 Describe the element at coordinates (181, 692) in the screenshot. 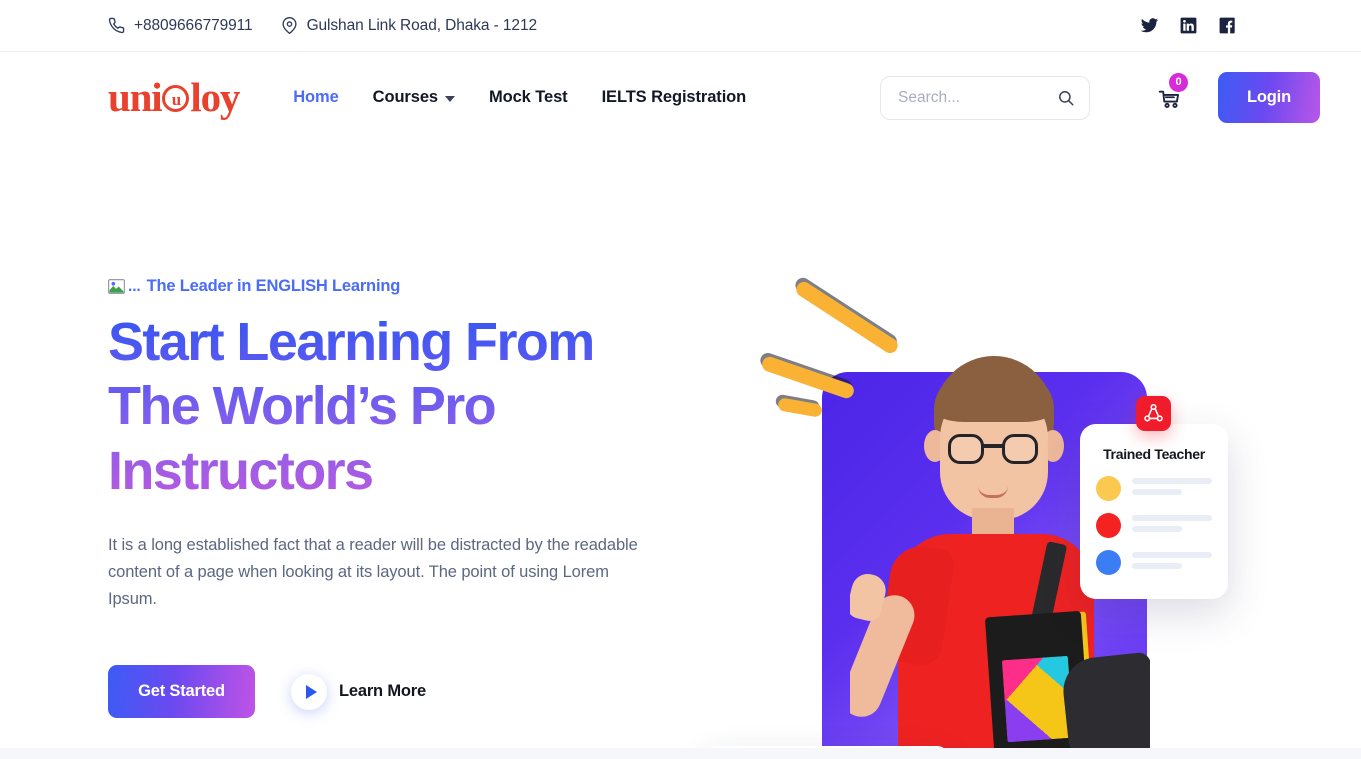

I see `get-started-button: Get Started` at that location.